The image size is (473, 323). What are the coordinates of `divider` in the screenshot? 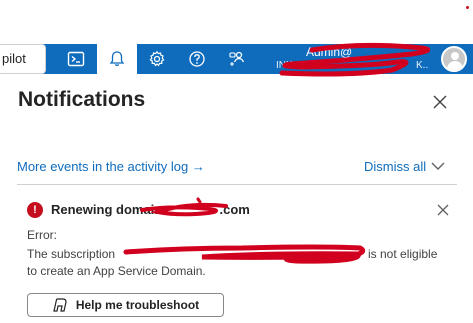 It's located at (237, 184).